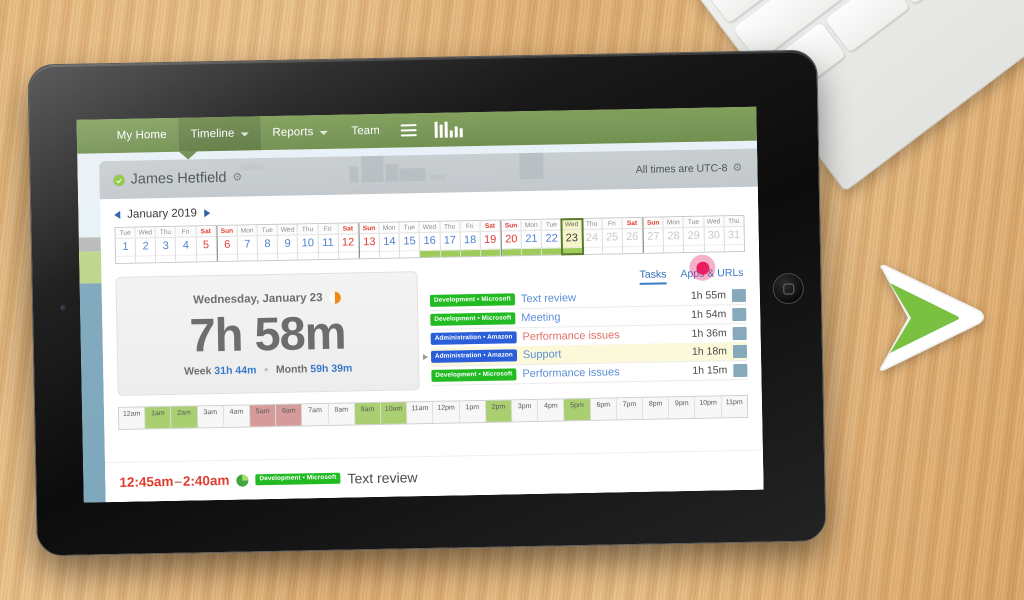 The height and width of the screenshot is (600, 1024). What do you see at coordinates (248, 243) in the screenshot?
I see `calendar-day-7: Mon 7` at bounding box center [248, 243].